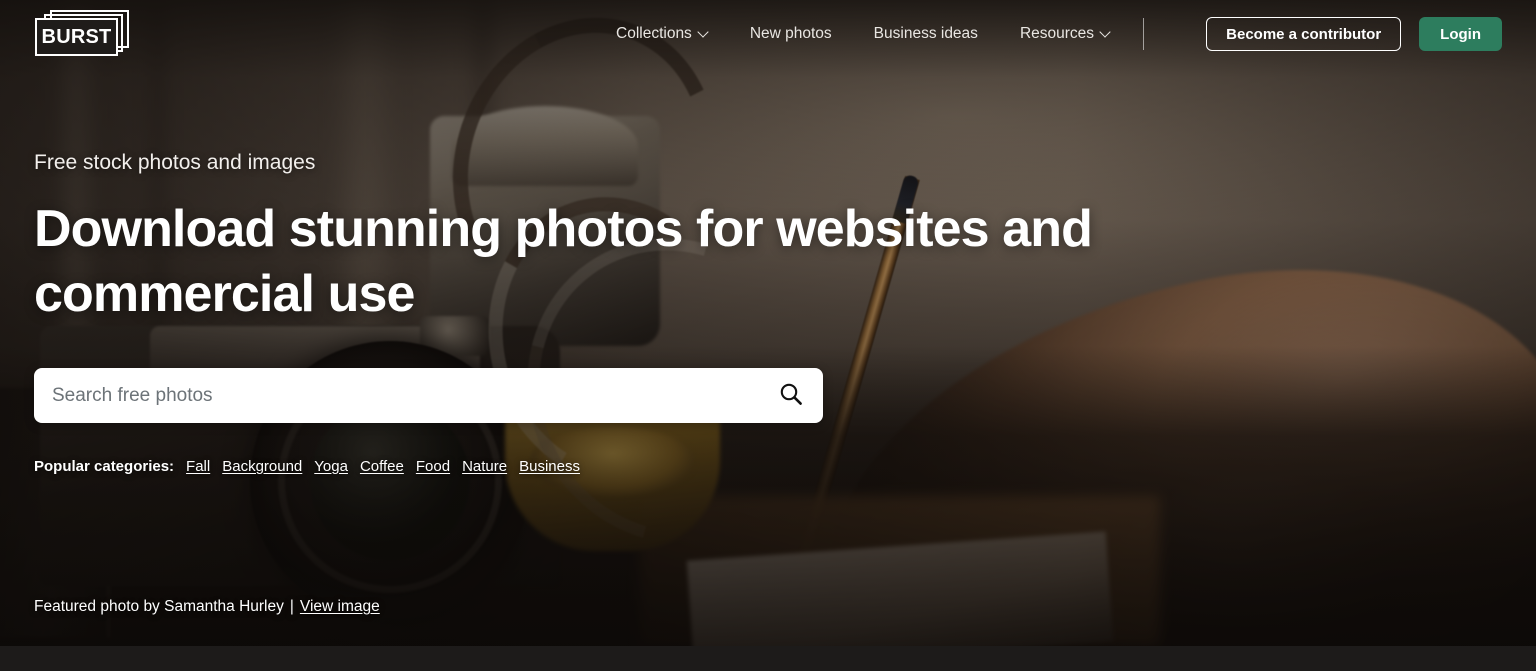 Image resolution: width=1536 pixels, height=671 pixels. What do you see at coordinates (433, 466) in the screenshot?
I see `category-link-food: Food` at bounding box center [433, 466].